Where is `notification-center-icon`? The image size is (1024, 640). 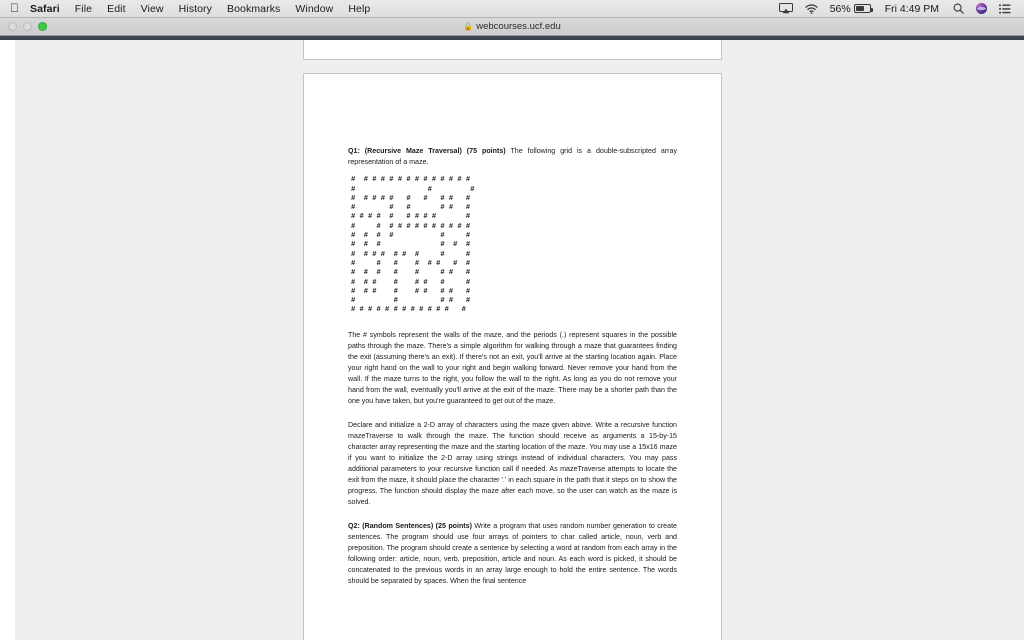 notification-center-icon is located at coordinates (1005, 8).